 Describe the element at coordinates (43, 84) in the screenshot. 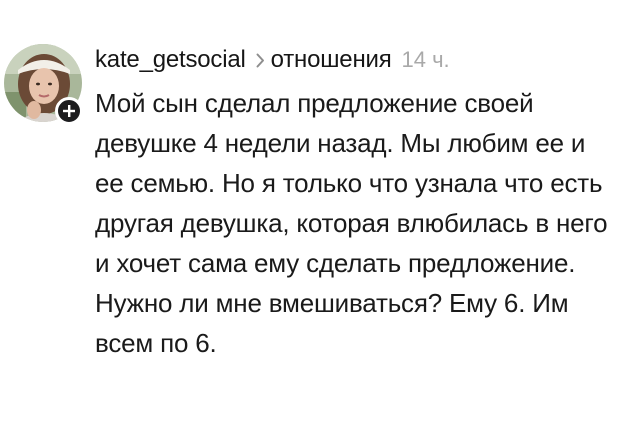

I see `avatar-container` at that location.